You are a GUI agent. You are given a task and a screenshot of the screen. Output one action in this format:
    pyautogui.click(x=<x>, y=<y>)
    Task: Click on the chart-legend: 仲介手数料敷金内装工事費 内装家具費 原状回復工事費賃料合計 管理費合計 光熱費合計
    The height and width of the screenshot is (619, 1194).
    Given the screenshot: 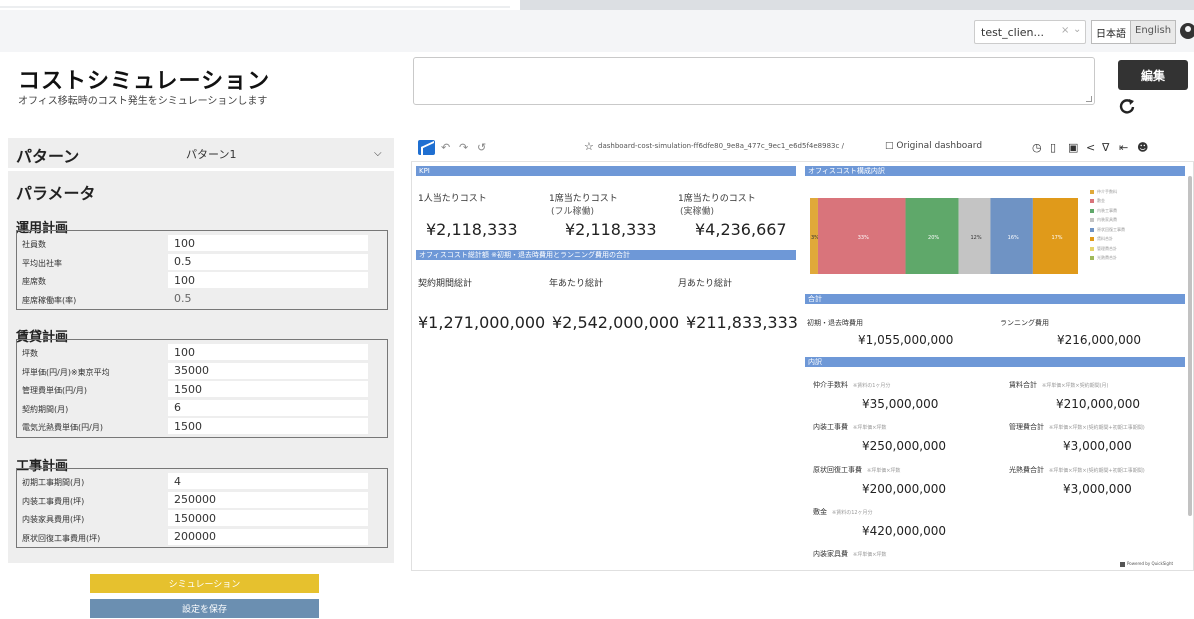 What is the action you would take?
    pyautogui.click(x=1107, y=225)
    